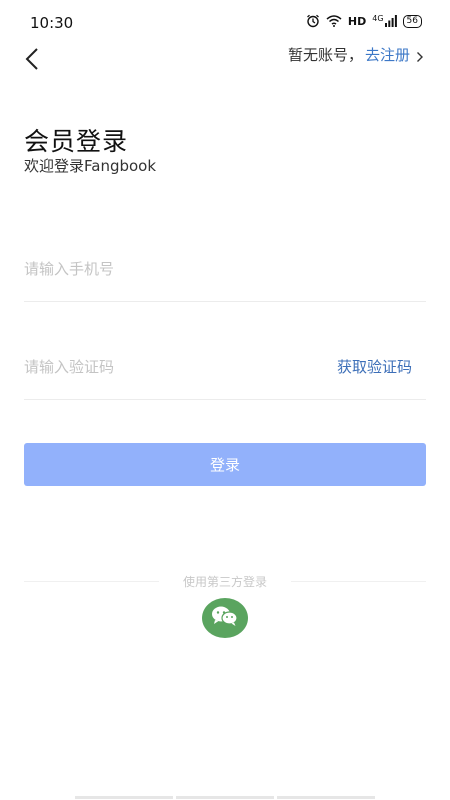  Describe the element at coordinates (169, 269) in the screenshot. I see `phone-input` at that location.